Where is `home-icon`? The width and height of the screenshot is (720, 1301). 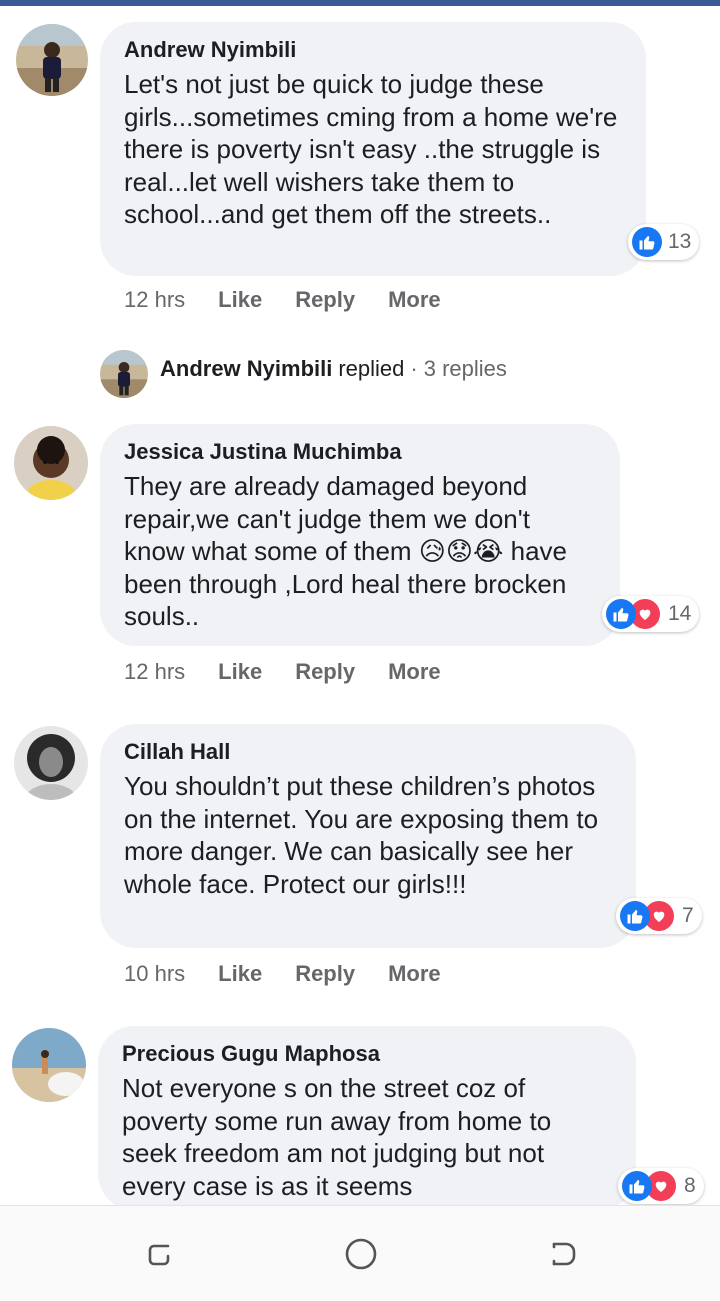
home-icon is located at coordinates (361, 1254).